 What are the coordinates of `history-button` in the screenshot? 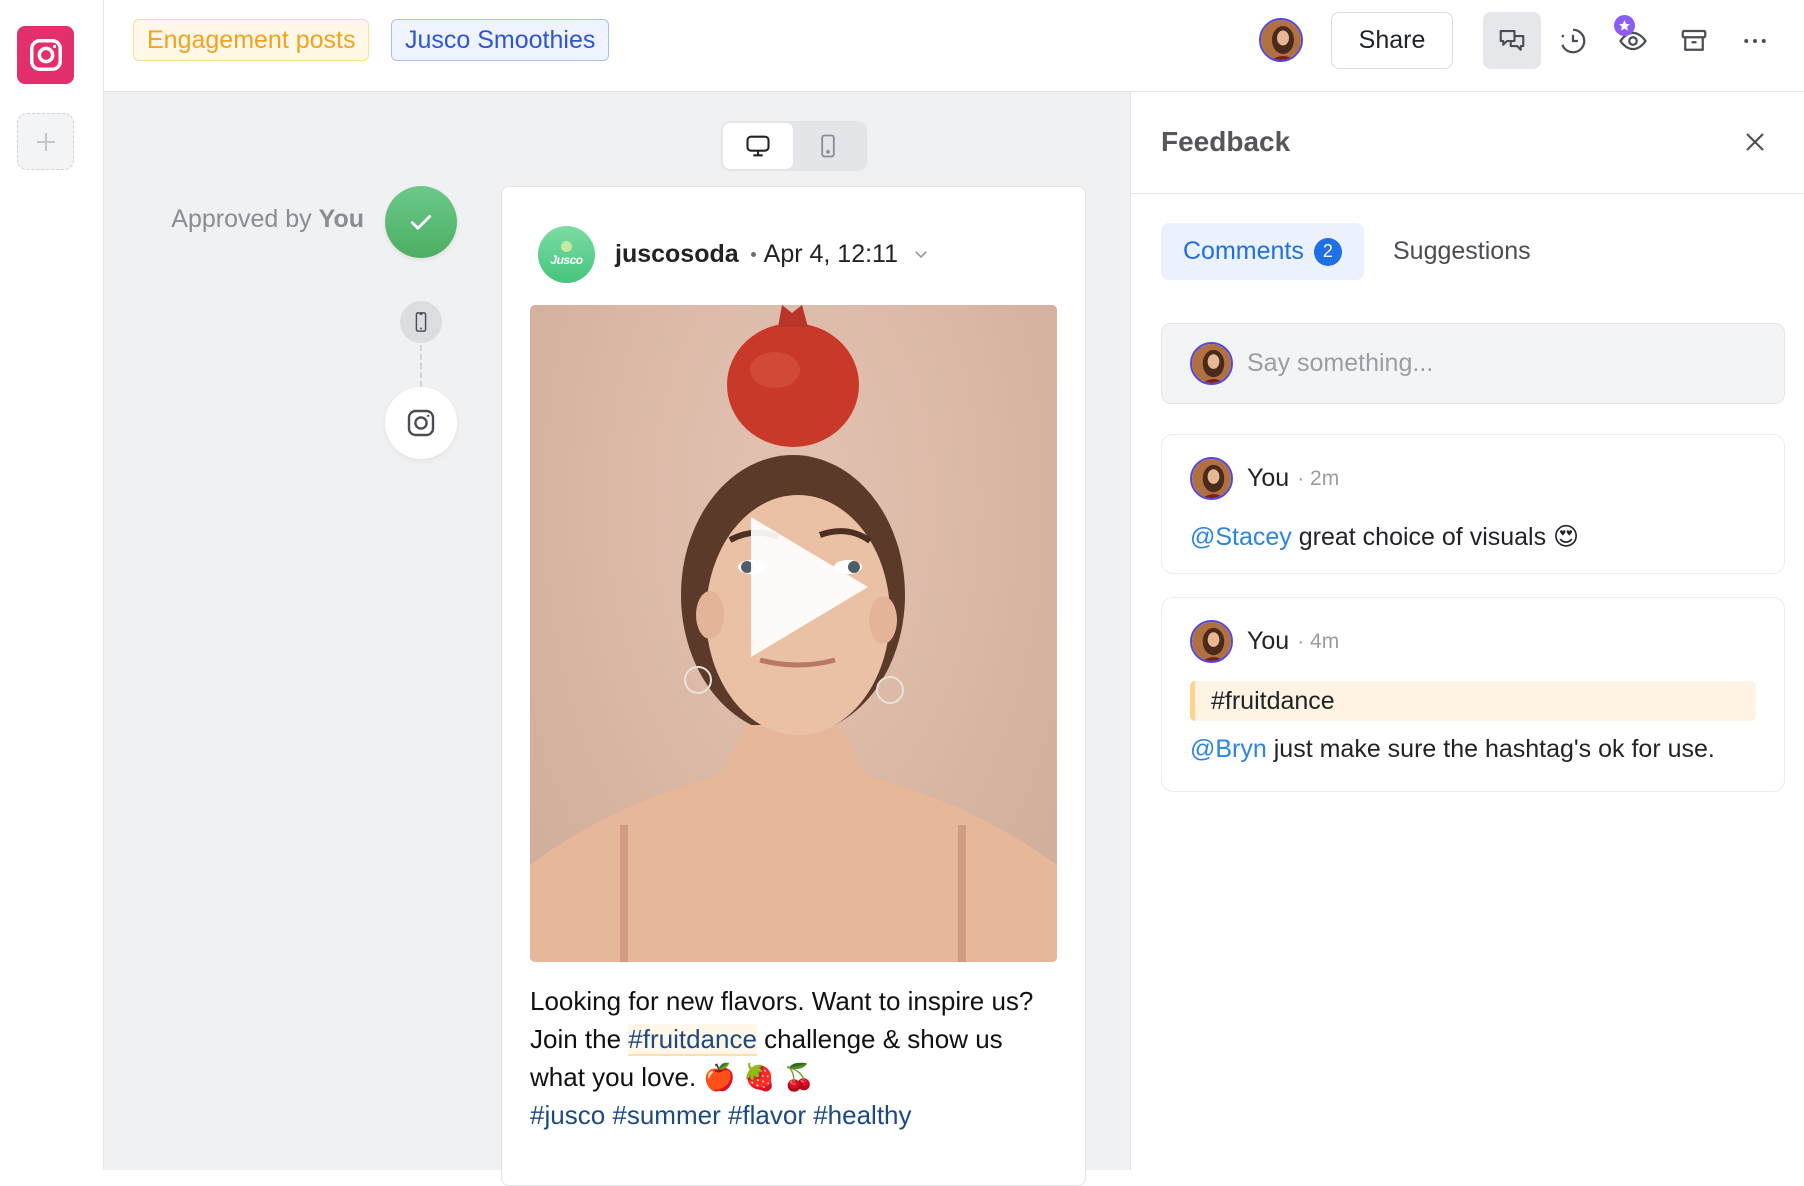 It's located at (1573, 40).